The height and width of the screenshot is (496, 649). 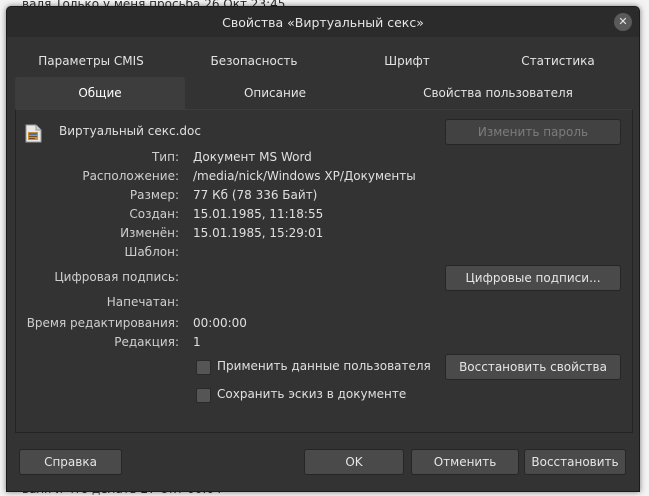 What do you see at coordinates (575, 462) in the screenshot?
I see `reset-button: Восстановить` at bounding box center [575, 462].